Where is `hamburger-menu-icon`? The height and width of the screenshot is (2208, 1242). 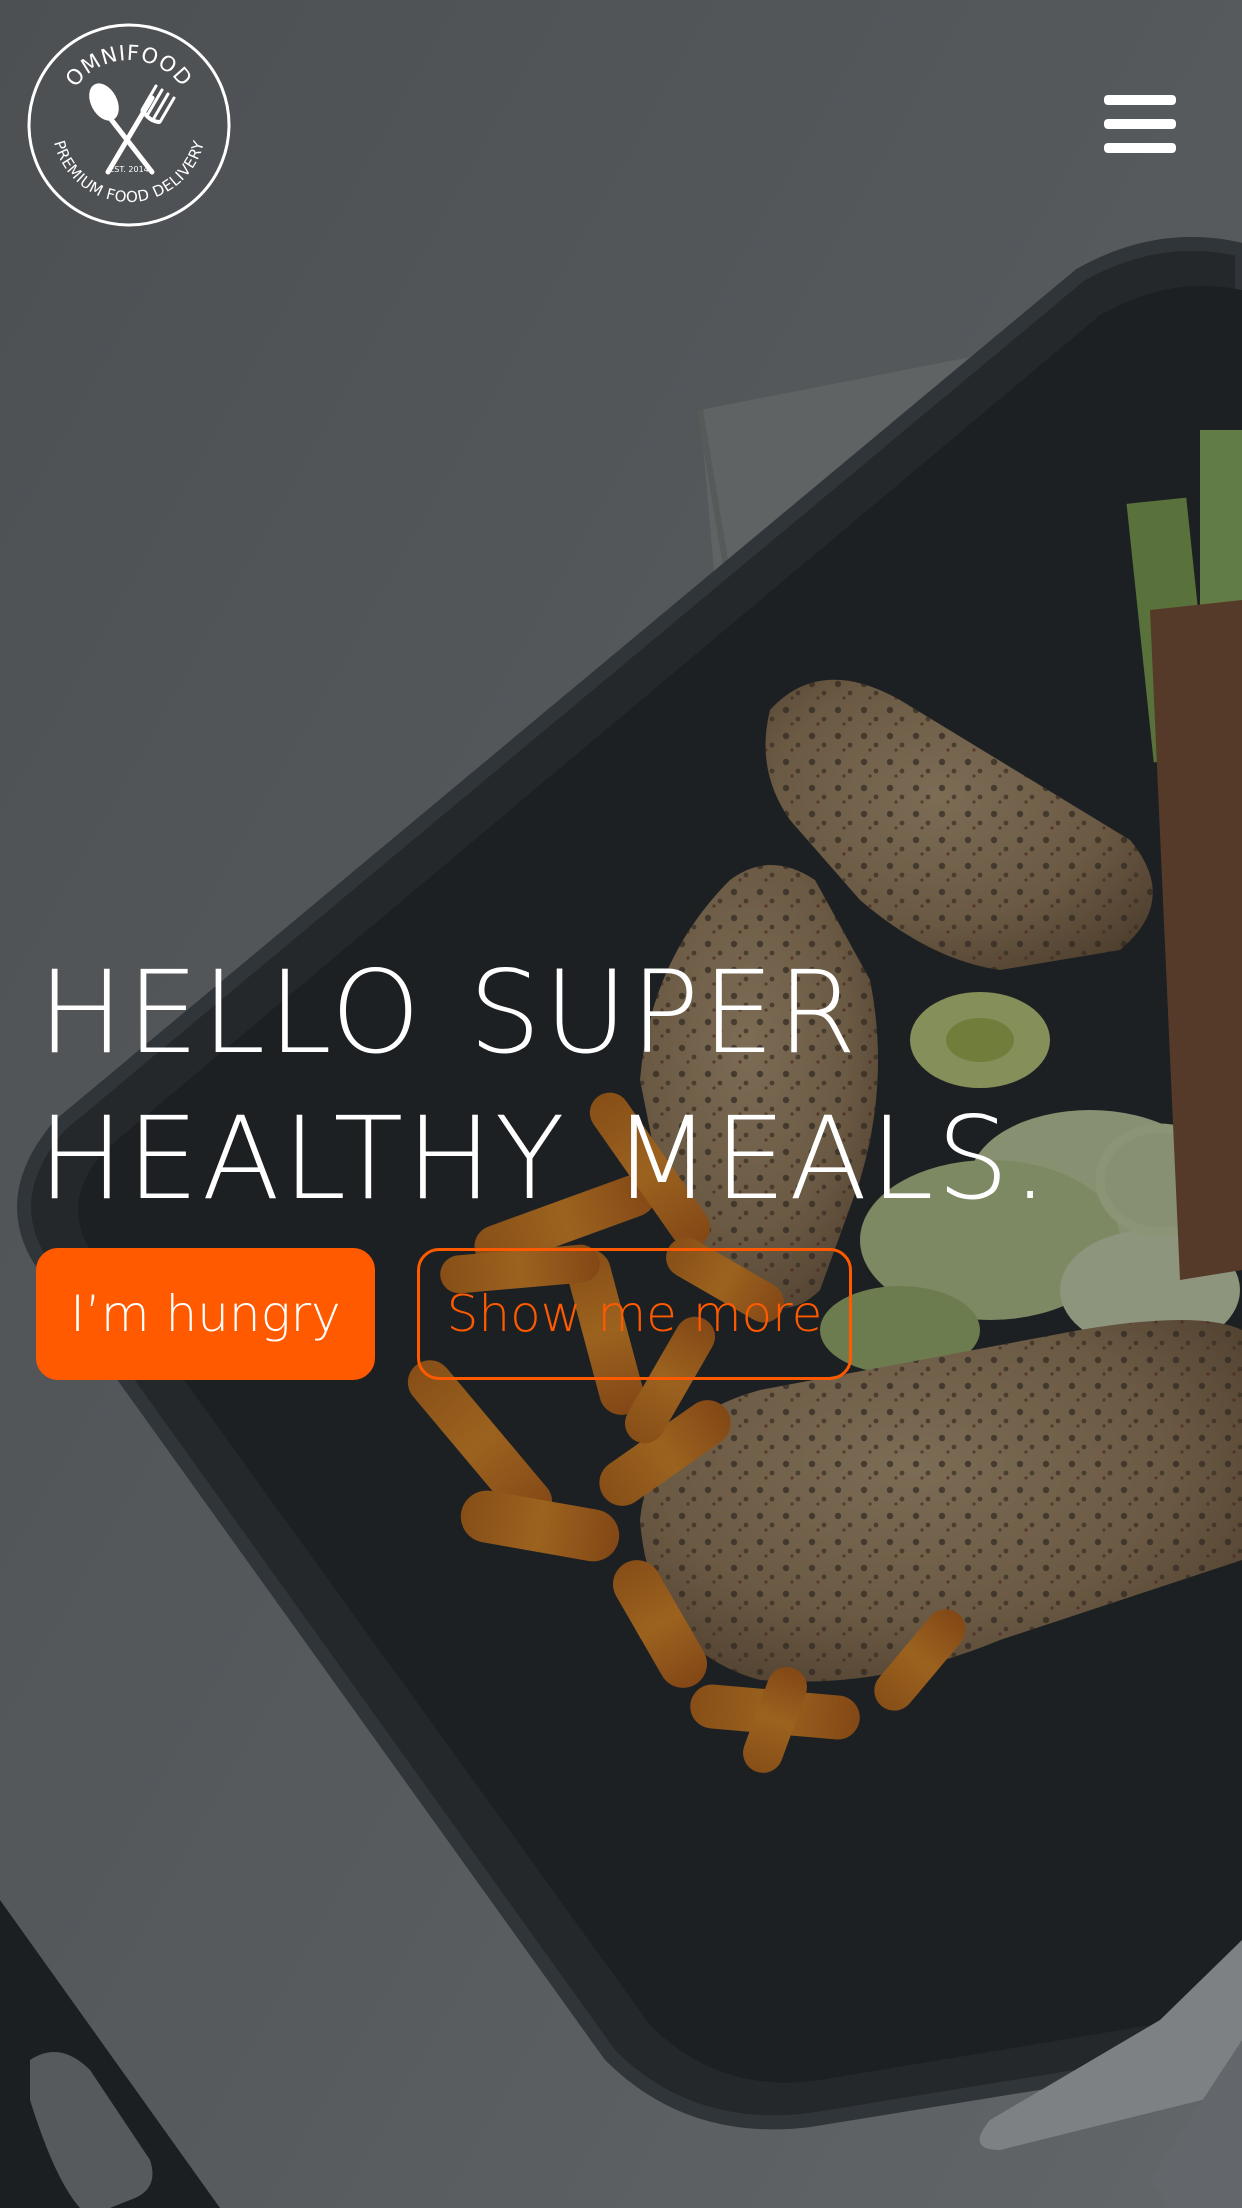
hamburger-menu-icon is located at coordinates (1140, 124).